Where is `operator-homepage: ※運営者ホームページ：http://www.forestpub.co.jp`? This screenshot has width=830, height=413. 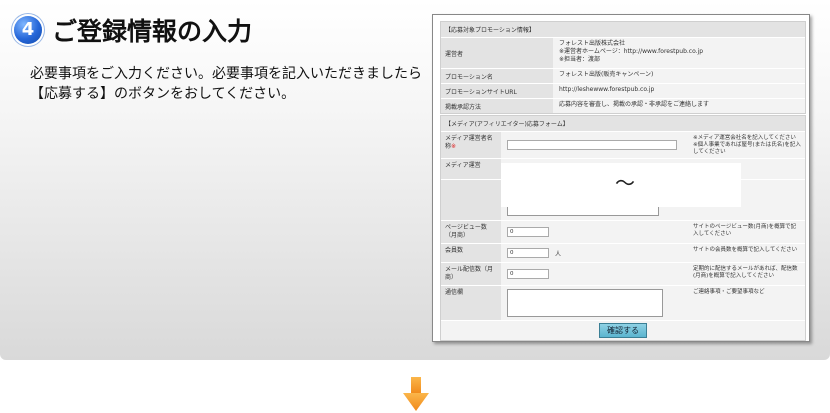 operator-homepage: ※運営者ホームページ：http://www.forestpub.co.jp is located at coordinates (679, 52).